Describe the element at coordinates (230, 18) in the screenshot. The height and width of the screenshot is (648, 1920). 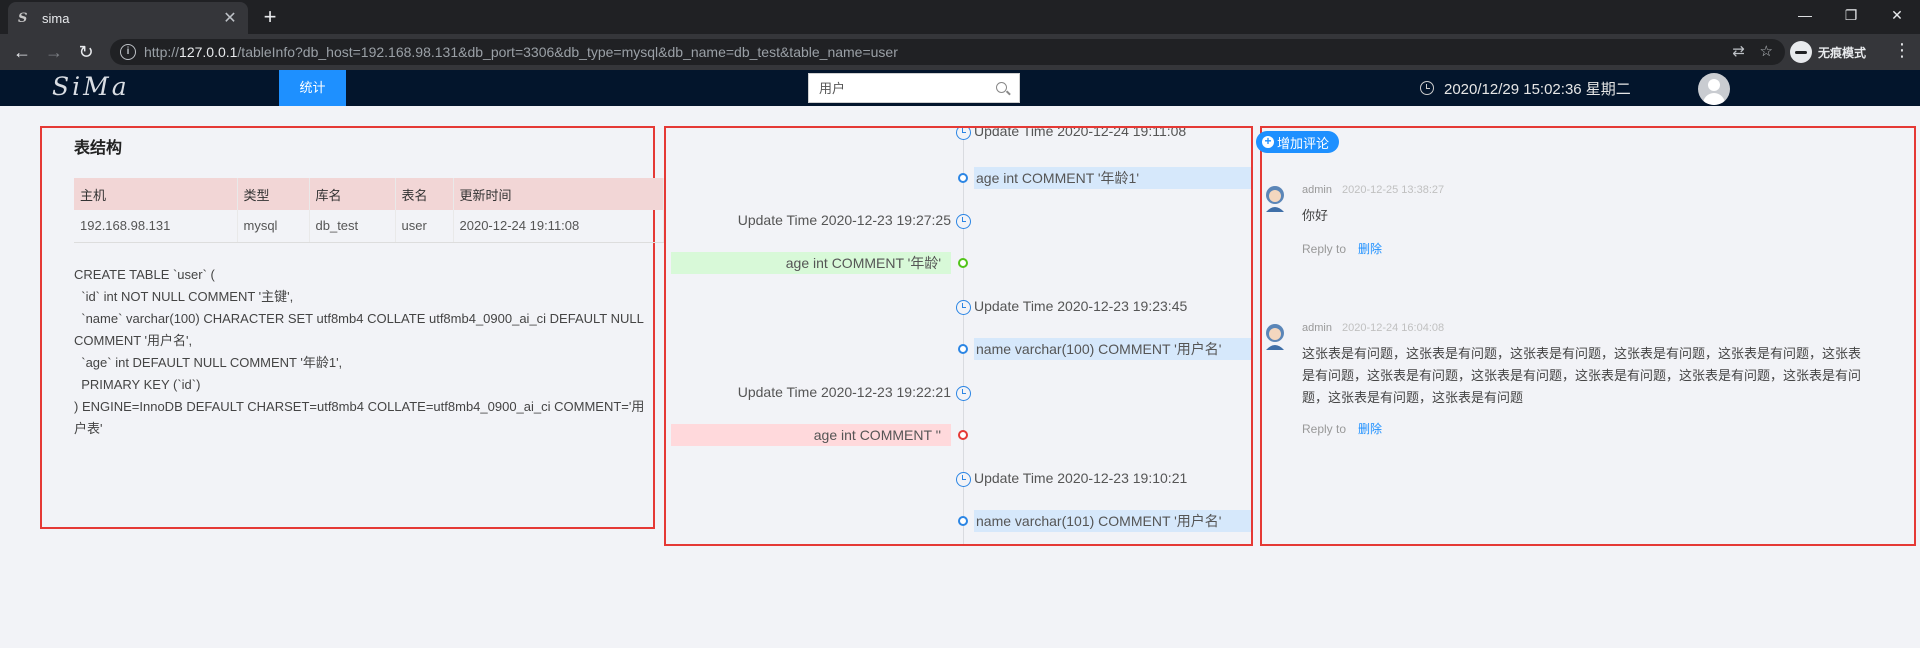
I see `tab-close-icon: ✕` at that location.